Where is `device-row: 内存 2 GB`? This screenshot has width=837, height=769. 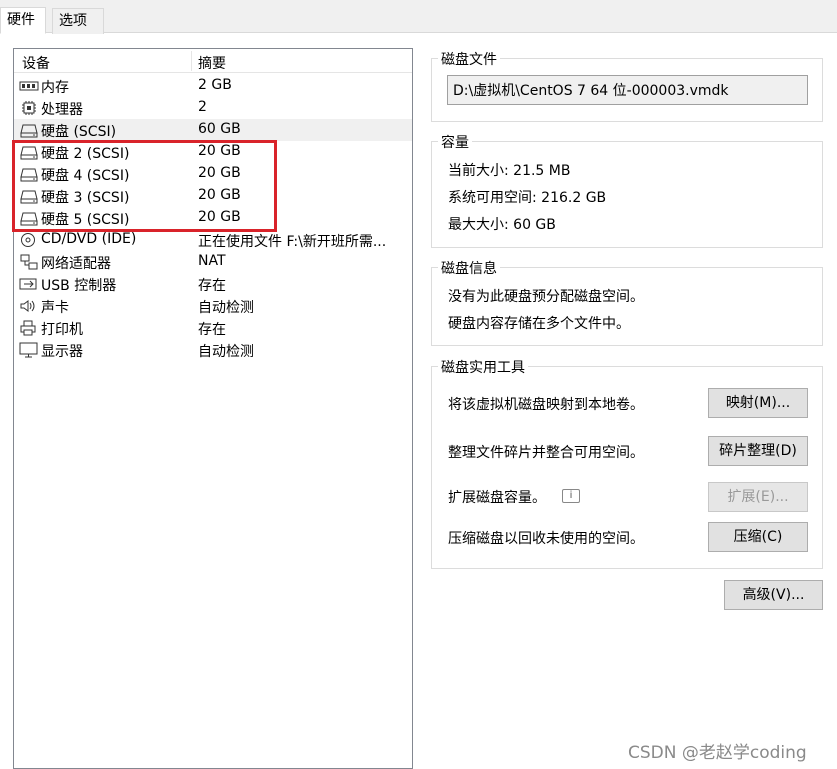 device-row: 内存 2 GB is located at coordinates (213, 86).